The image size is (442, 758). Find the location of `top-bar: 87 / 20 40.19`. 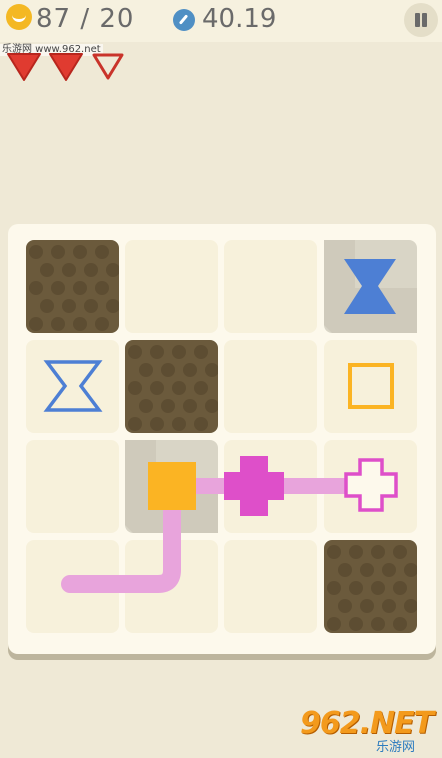

top-bar: 87 / 20 40.19 is located at coordinates (221, 21).